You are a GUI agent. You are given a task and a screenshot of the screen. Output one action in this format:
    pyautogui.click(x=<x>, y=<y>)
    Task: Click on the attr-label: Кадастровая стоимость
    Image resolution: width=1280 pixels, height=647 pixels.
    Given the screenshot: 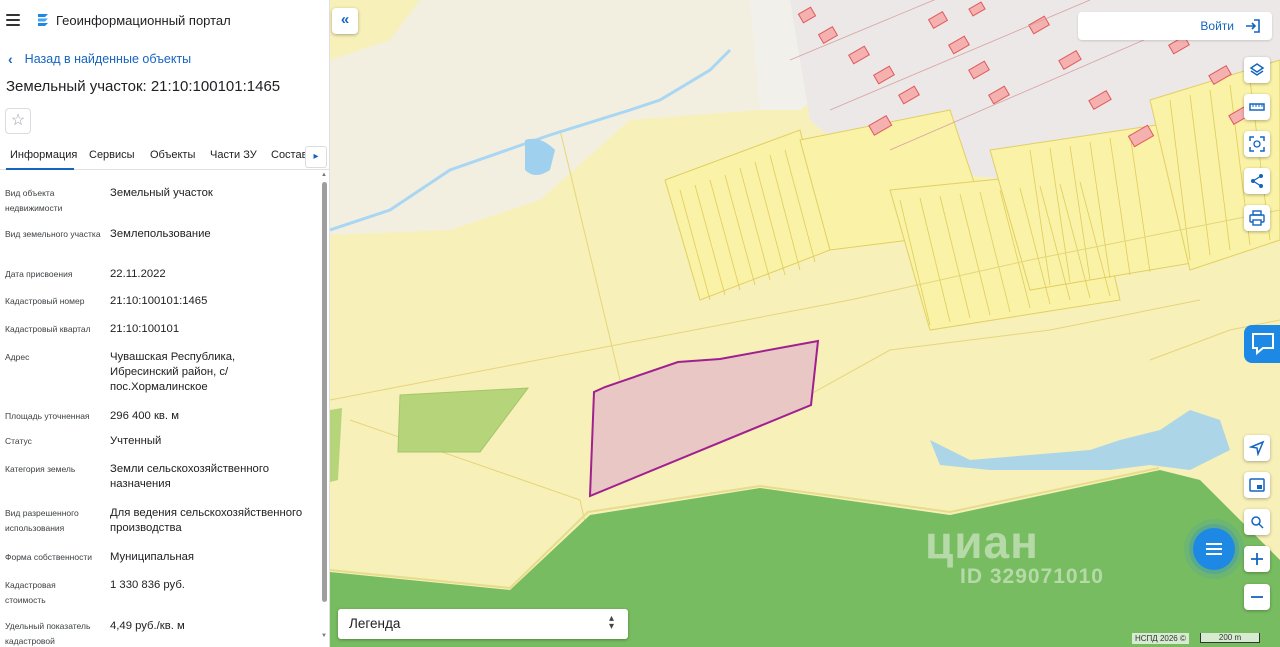 What is the action you would take?
    pyautogui.click(x=30, y=592)
    